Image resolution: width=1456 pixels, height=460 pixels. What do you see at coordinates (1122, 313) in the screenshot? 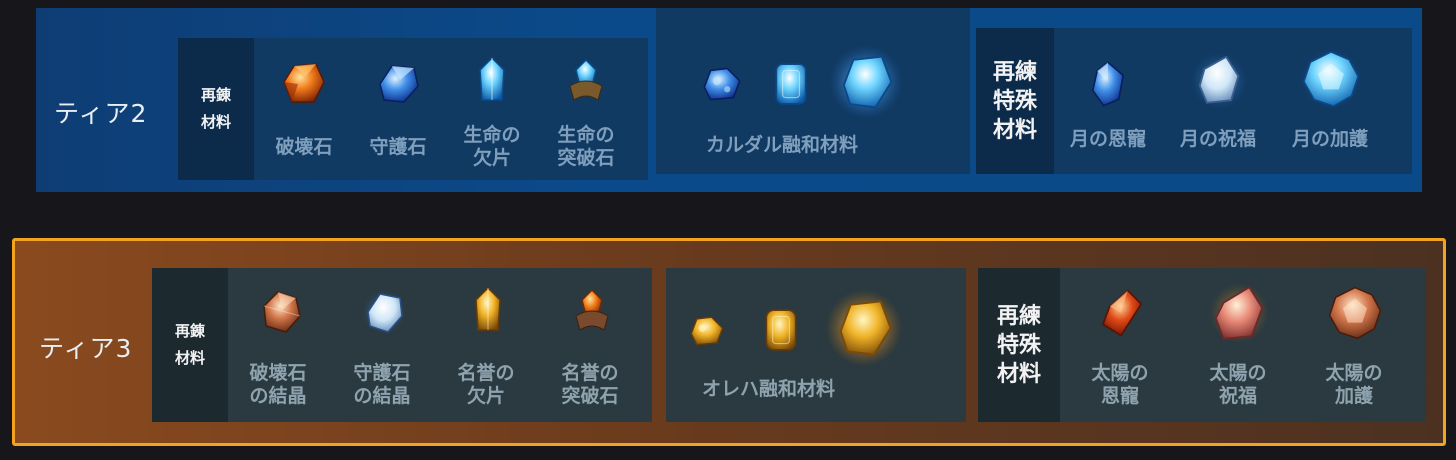
I see `sun-grace-icon` at bounding box center [1122, 313].